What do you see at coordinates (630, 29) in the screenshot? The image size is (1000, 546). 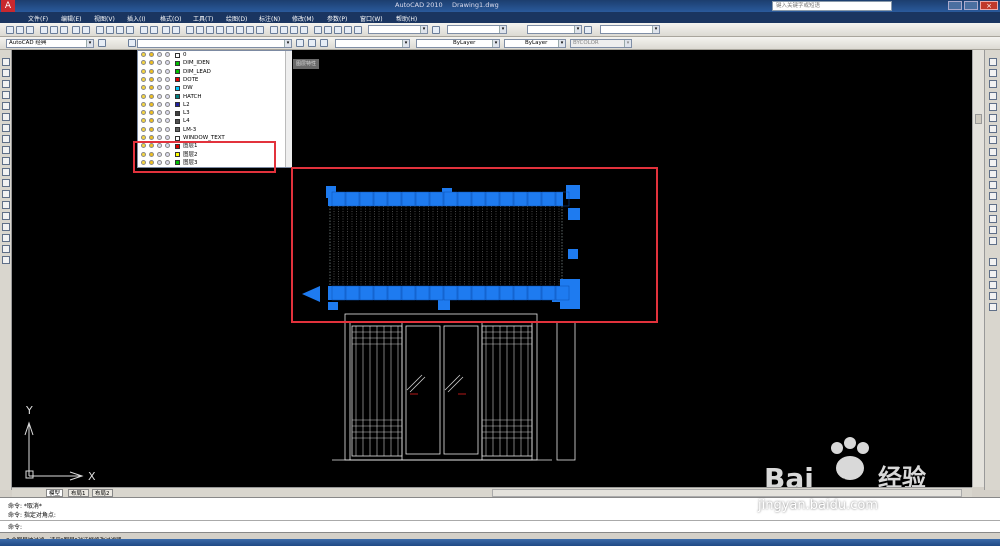 I see `multileader-style-combo: ▾` at bounding box center [630, 29].